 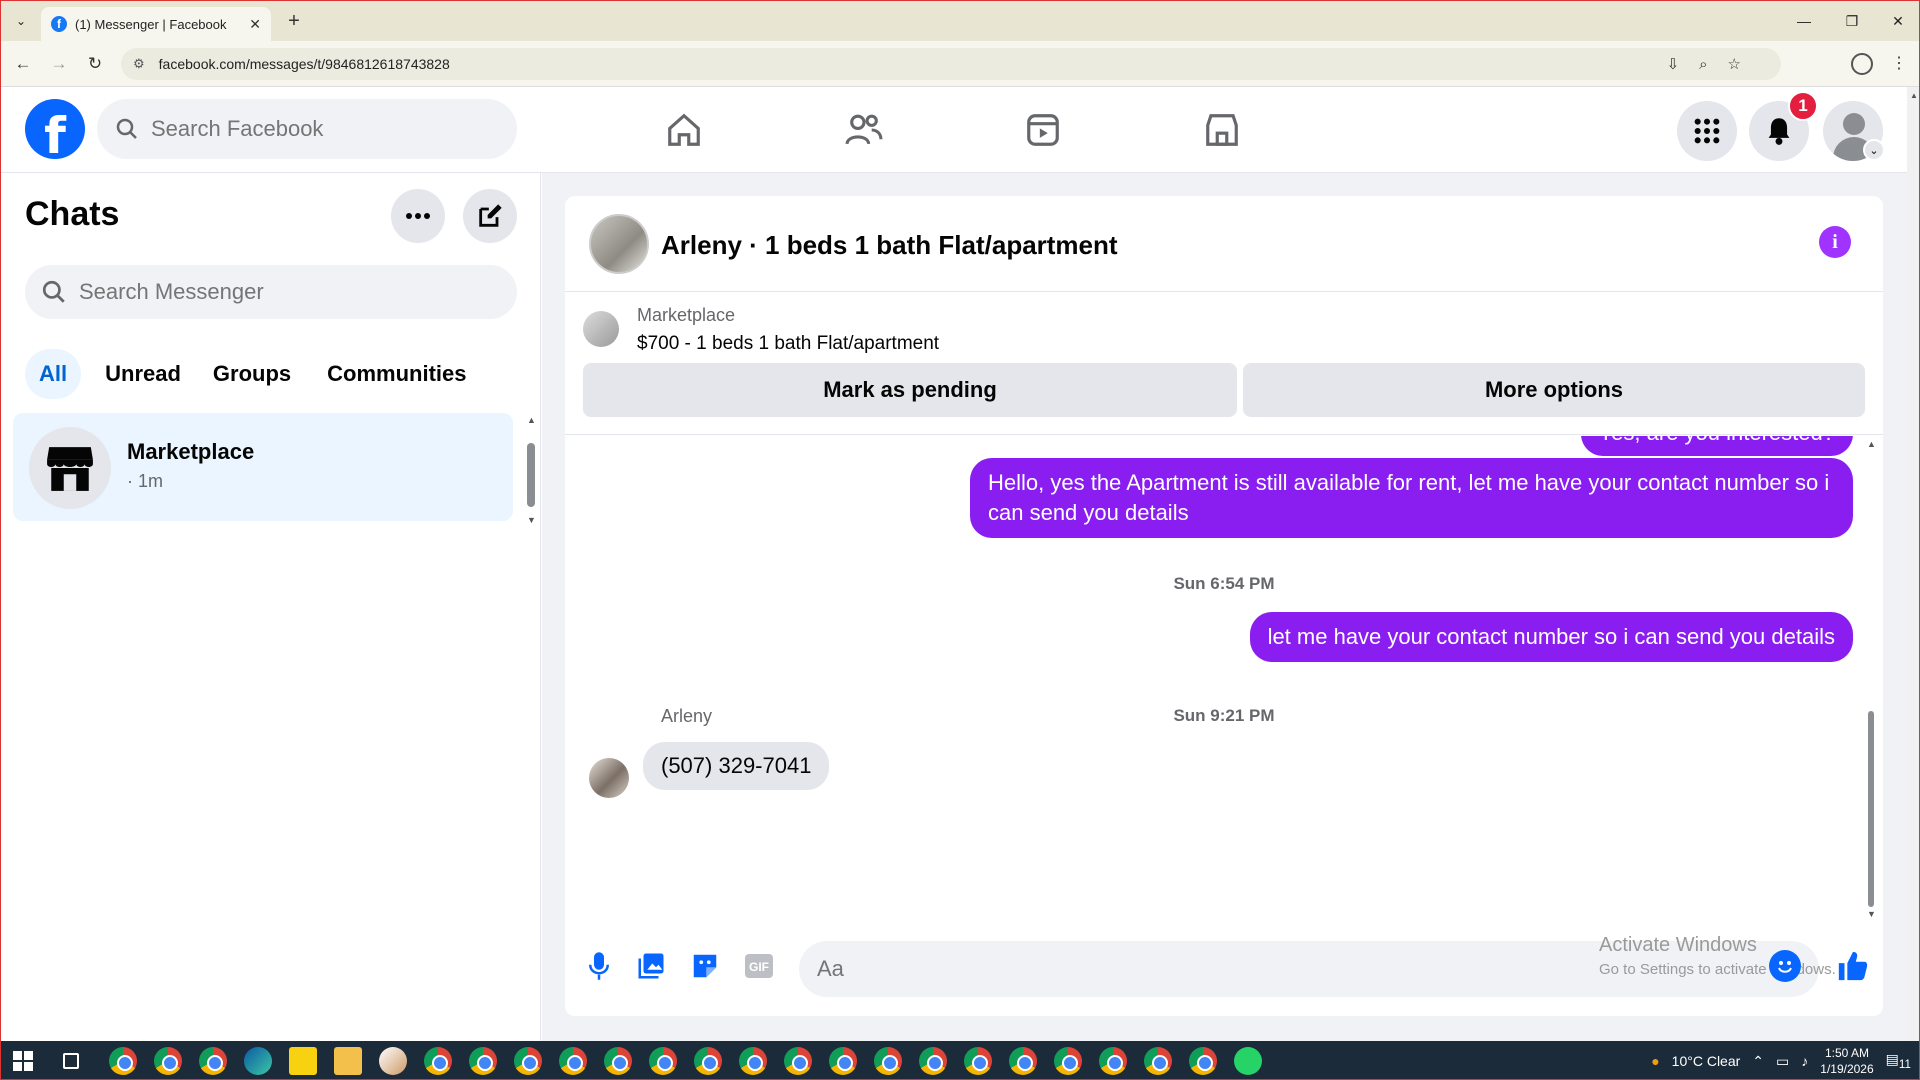 I want to click on tab-bar: ⌄ f (1) Messenger | Facebook ✕ + — ❐ ✕, so click(x=960, y=21).